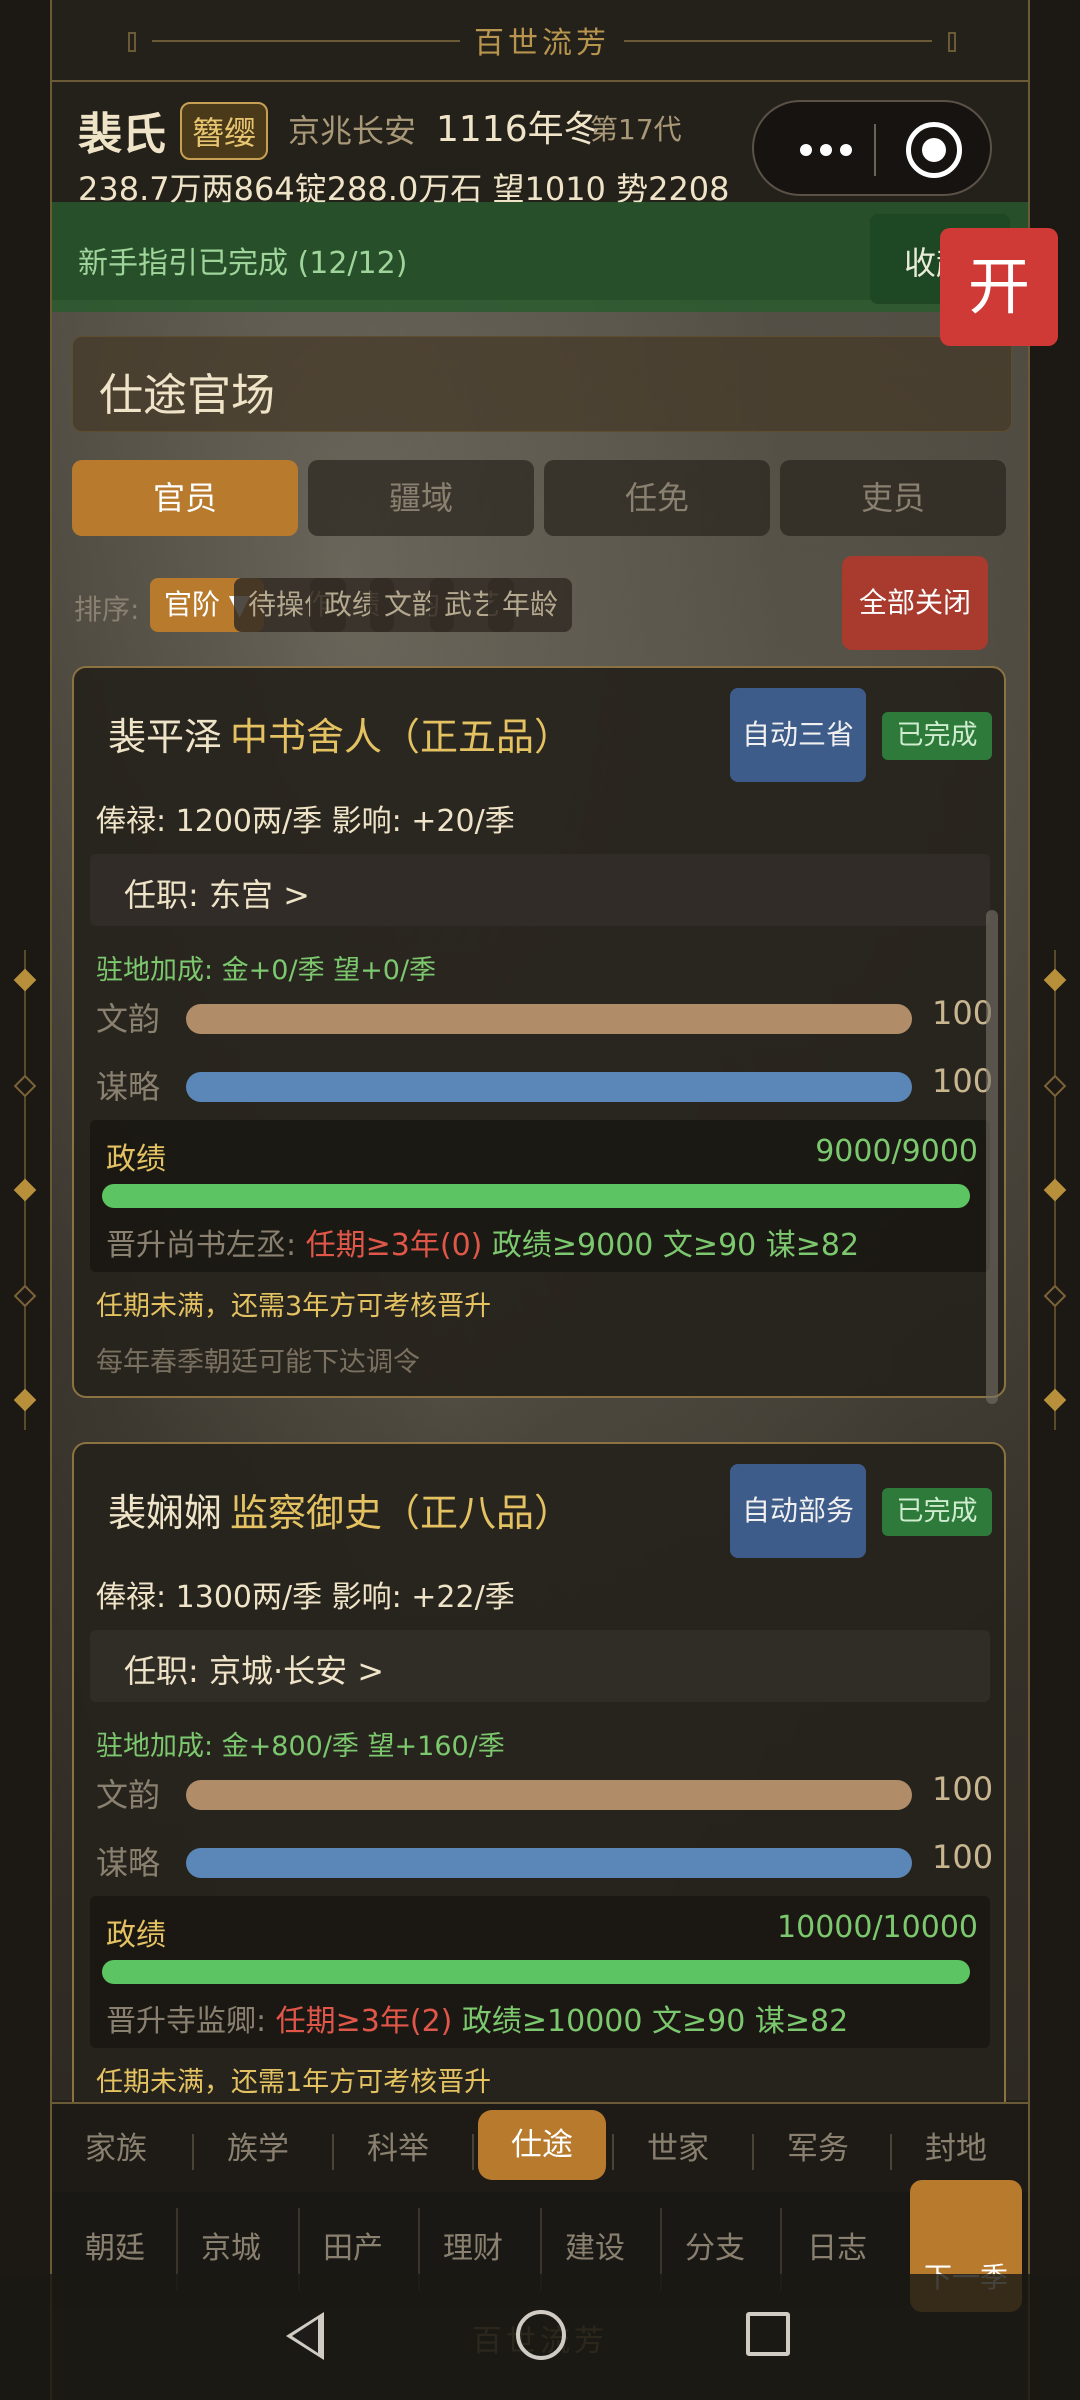 This screenshot has width=1080, height=2400. Describe the element at coordinates (636, 129) in the screenshot. I see `generation: 第17代` at that location.